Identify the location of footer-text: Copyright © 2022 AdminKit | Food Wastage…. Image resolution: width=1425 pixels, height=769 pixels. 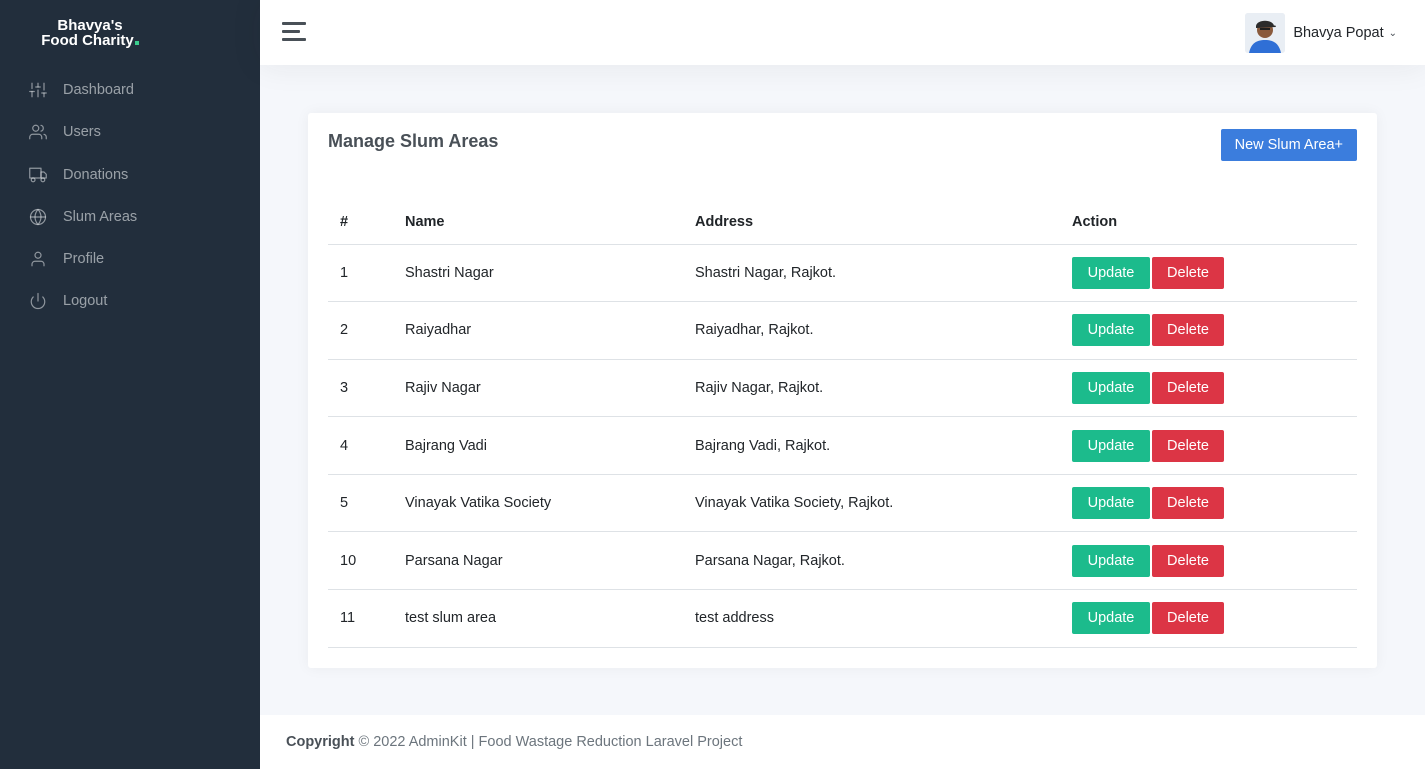
(514, 742).